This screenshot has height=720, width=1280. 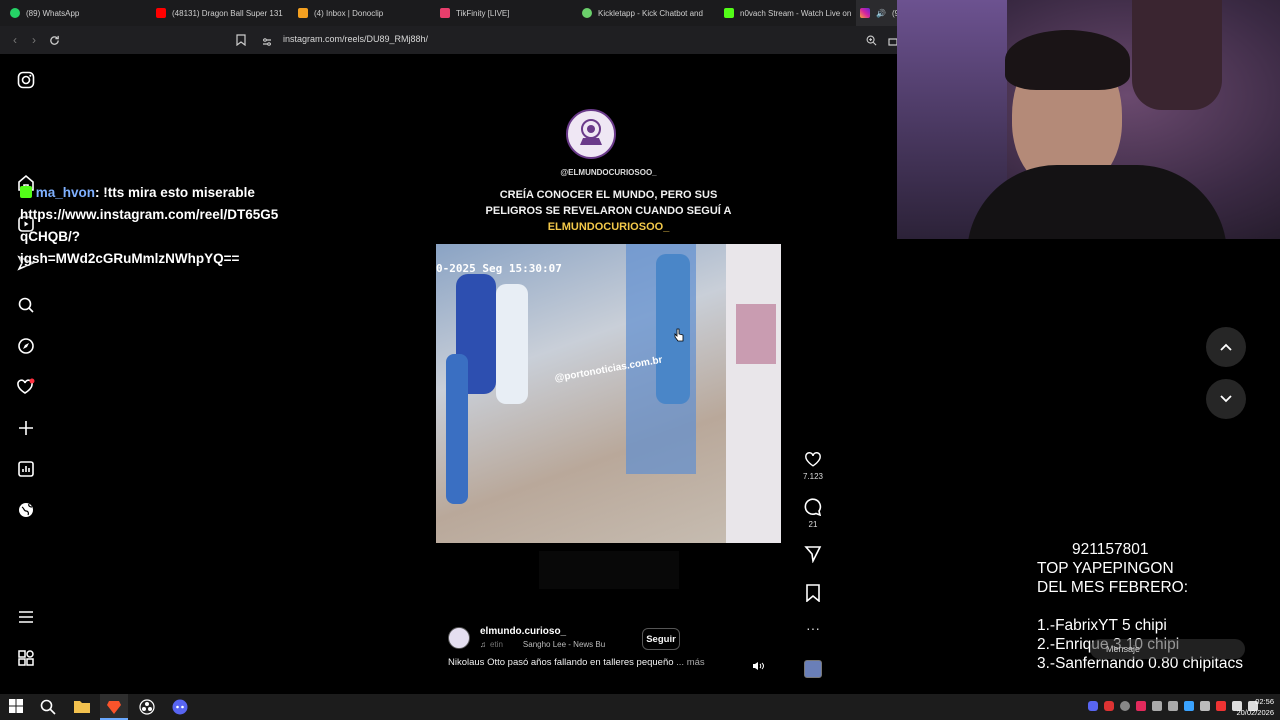 I want to click on tab-label: (89) WhatsApp, so click(x=53, y=13).